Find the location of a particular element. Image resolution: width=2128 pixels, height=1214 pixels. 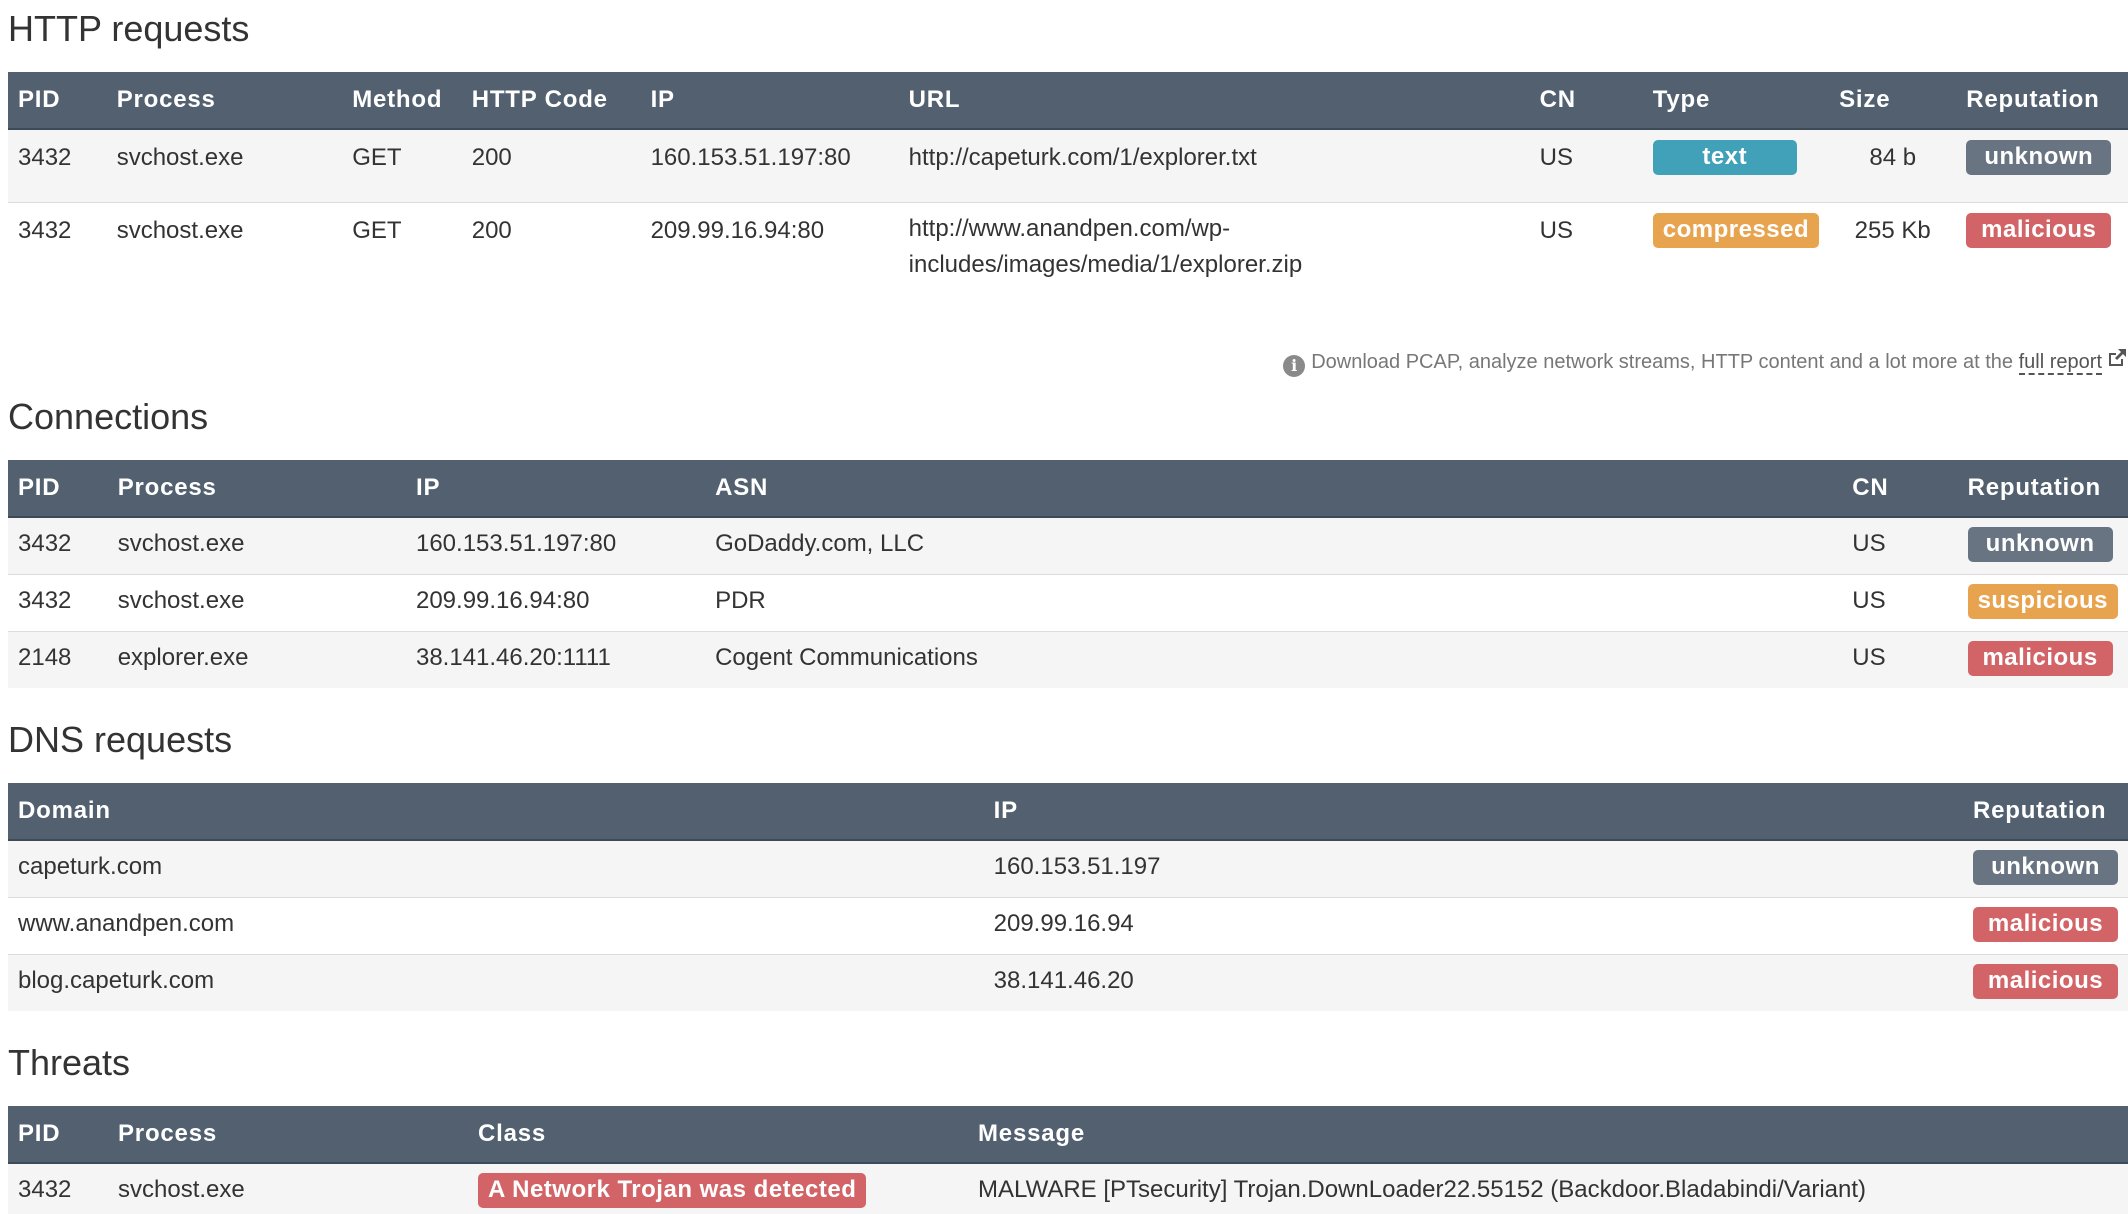

cell-url: http://capeturk.com/1/explorer.txt is located at coordinates (1214, 165).